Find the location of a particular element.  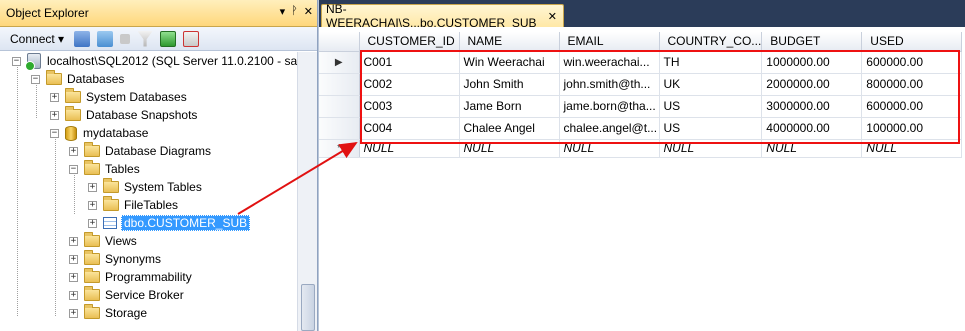

tree-node-synonyms: + Synonyms is located at coordinates (115, 259).